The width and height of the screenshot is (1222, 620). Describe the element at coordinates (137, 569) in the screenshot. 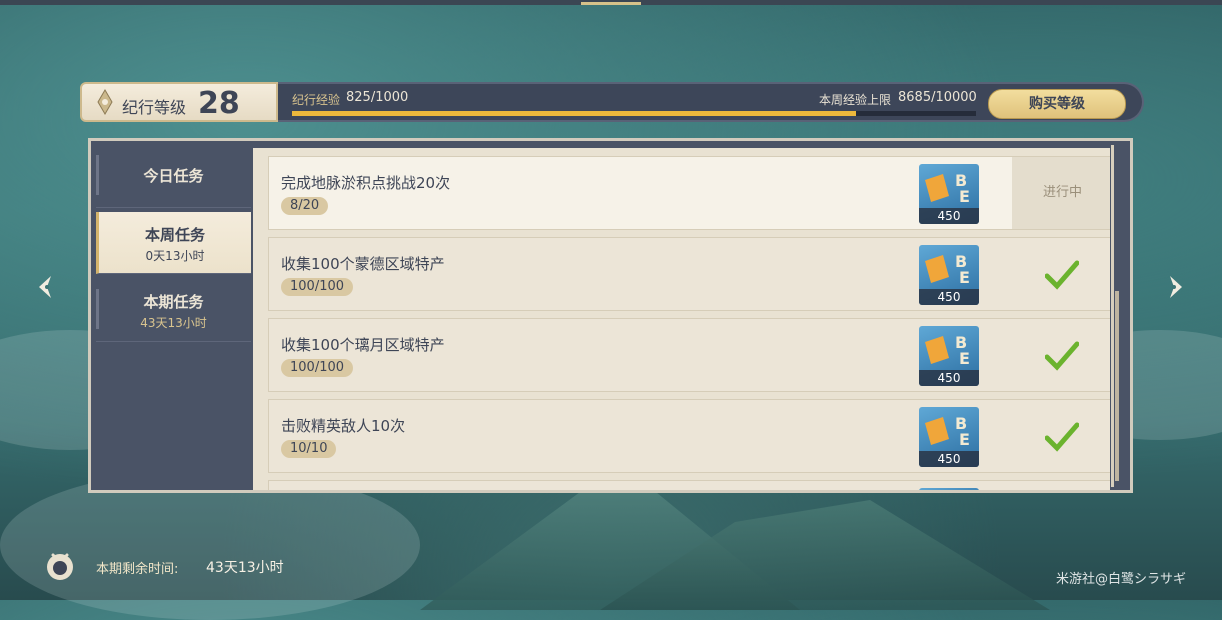

I see `remaining-time-label: 本期剩余时间:` at that location.